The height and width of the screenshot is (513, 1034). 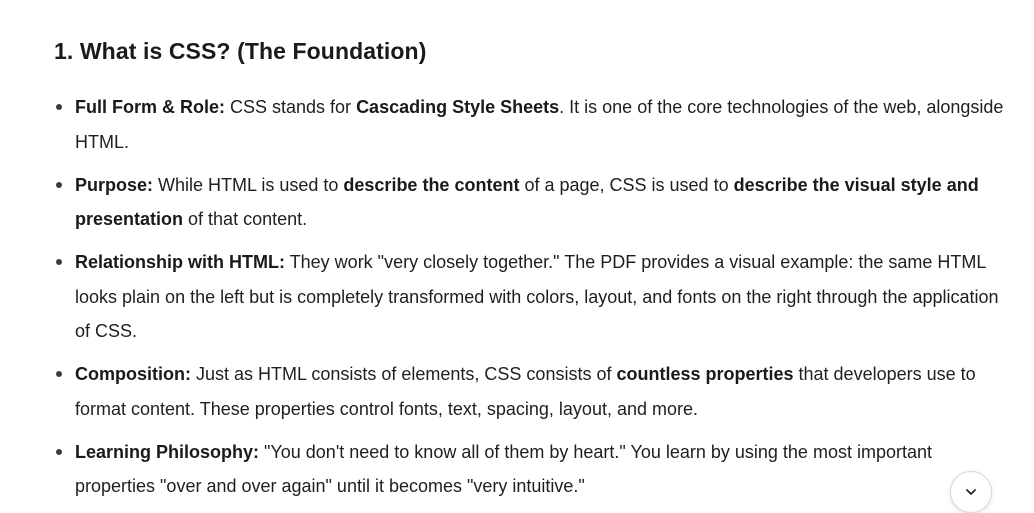 What do you see at coordinates (291, 107) in the screenshot?
I see `item-text: CSS stands for` at bounding box center [291, 107].